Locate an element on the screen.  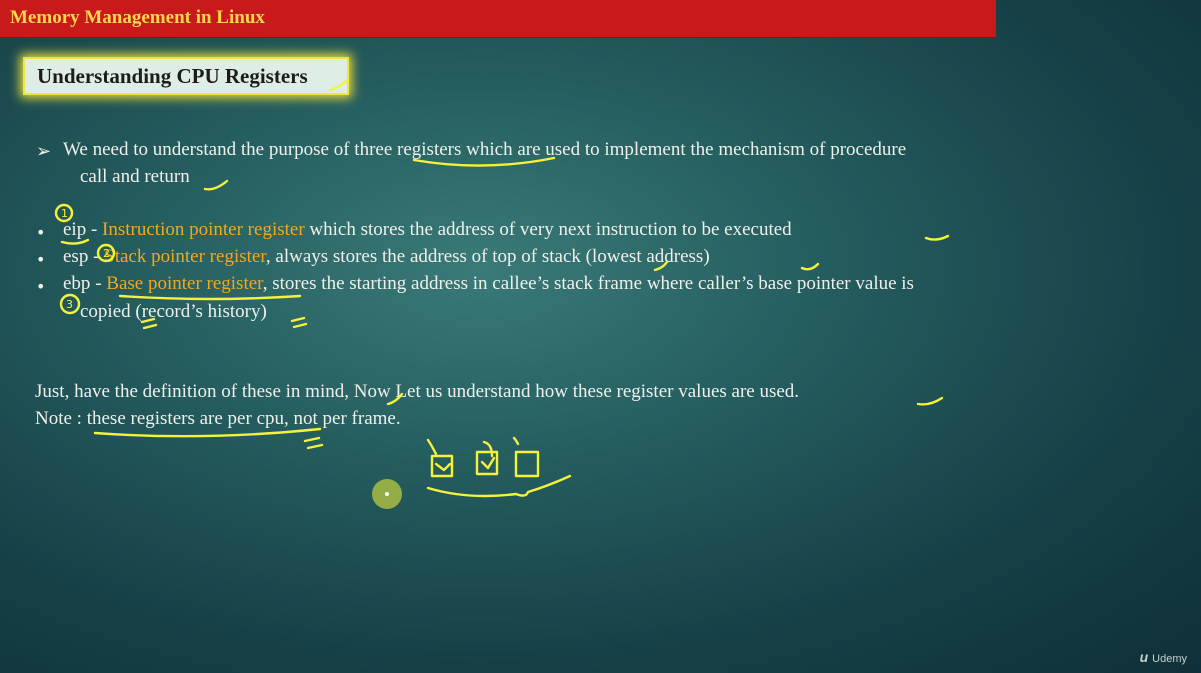
udemy-mark-icon: u is located at coordinates (1144, 657).